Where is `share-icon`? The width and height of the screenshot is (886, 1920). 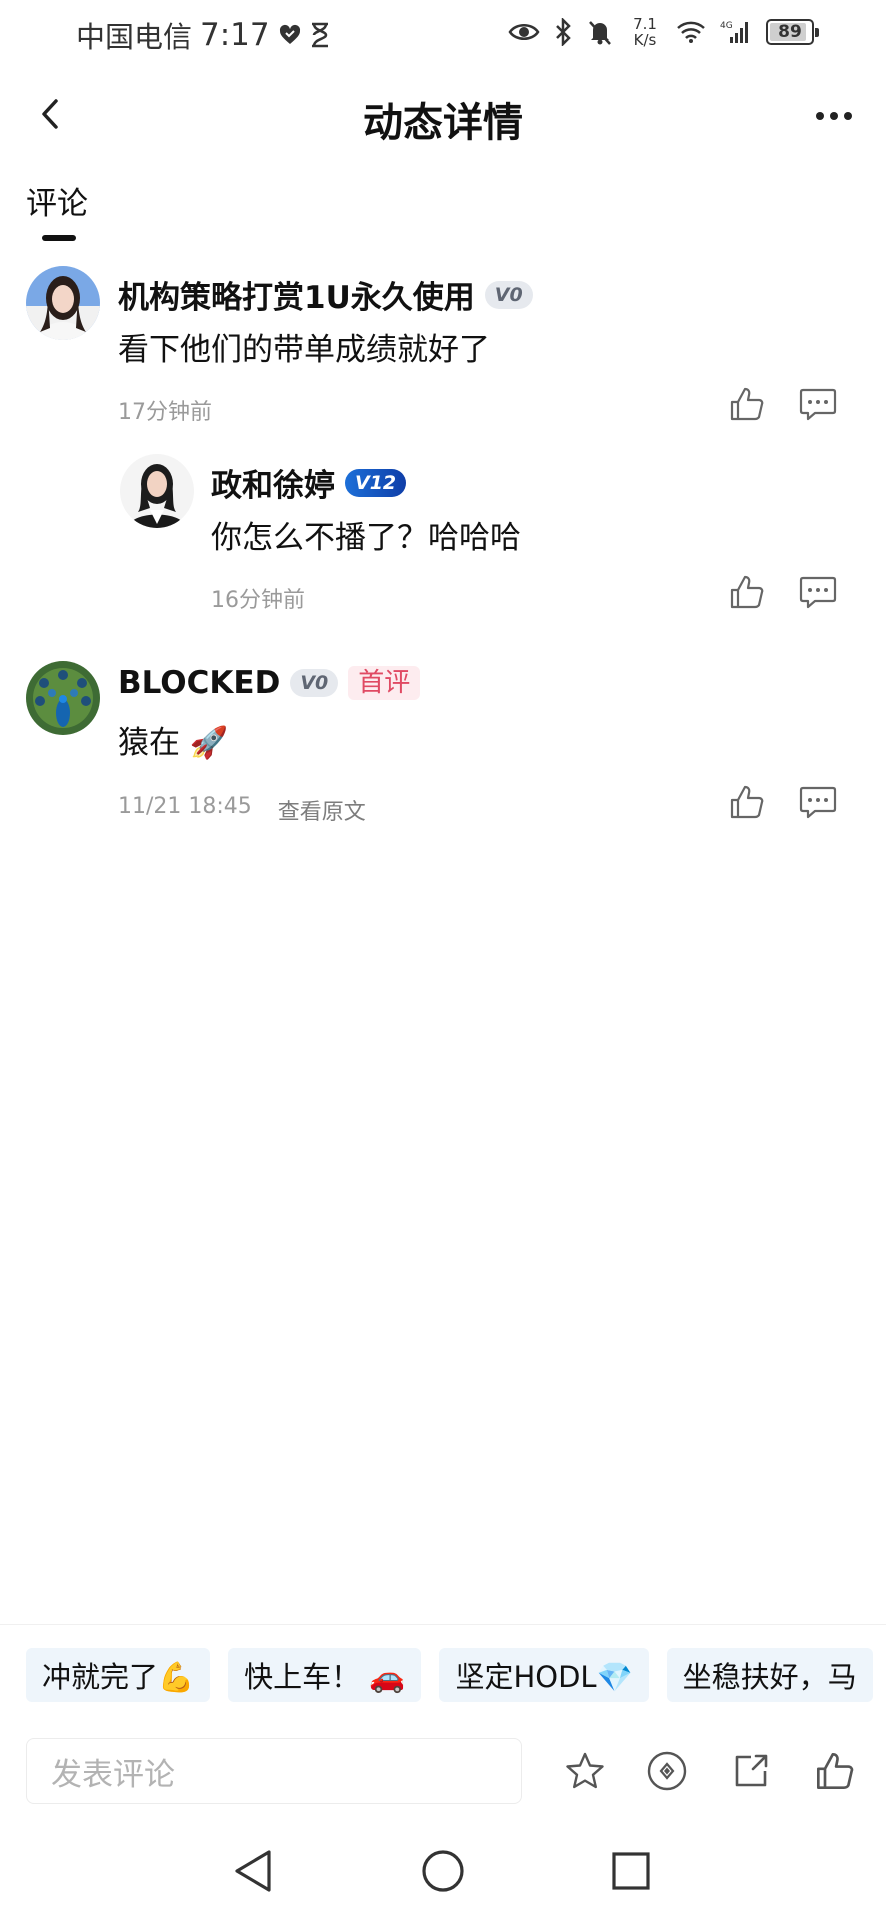
share-icon is located at coordinates (751, 1770).